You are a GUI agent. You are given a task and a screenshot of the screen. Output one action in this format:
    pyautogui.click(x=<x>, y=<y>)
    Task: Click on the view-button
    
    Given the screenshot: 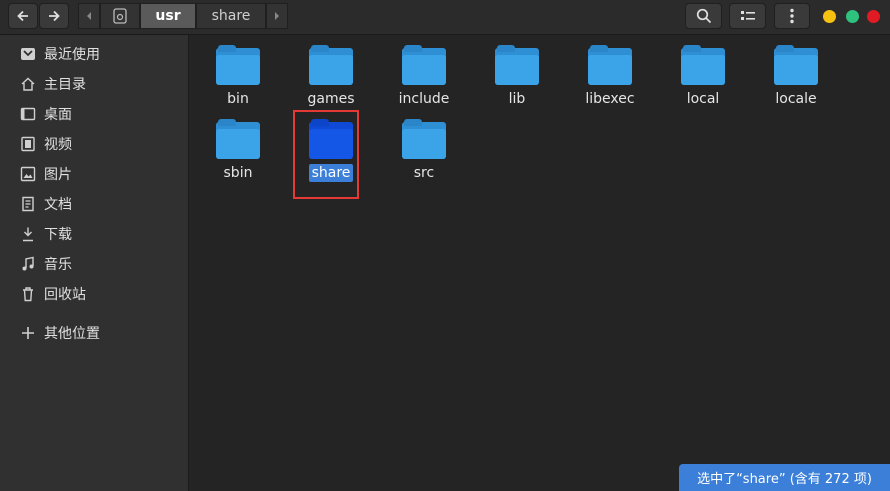 What is the action you would take?
    pyautogui.click(x=747, y=16)
    